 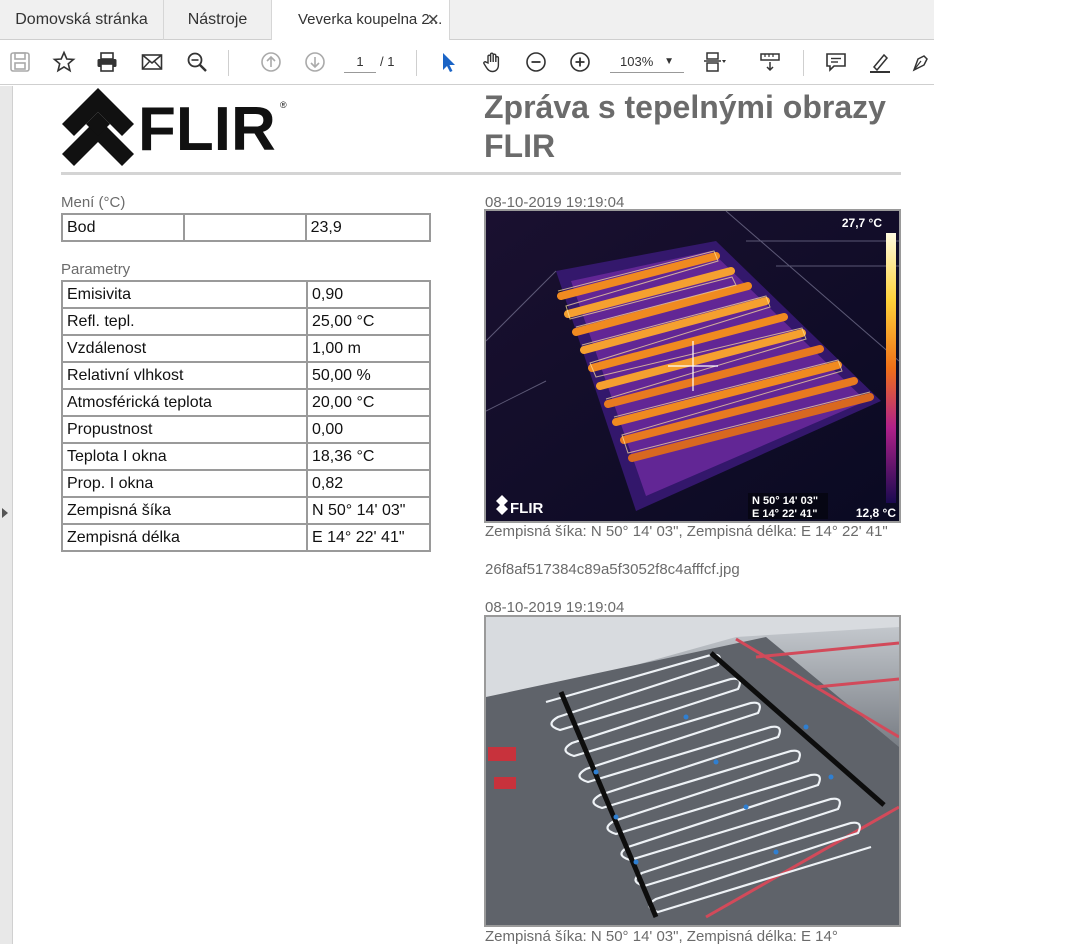 I want to click on visual-photo, so click(x=692, y=771).